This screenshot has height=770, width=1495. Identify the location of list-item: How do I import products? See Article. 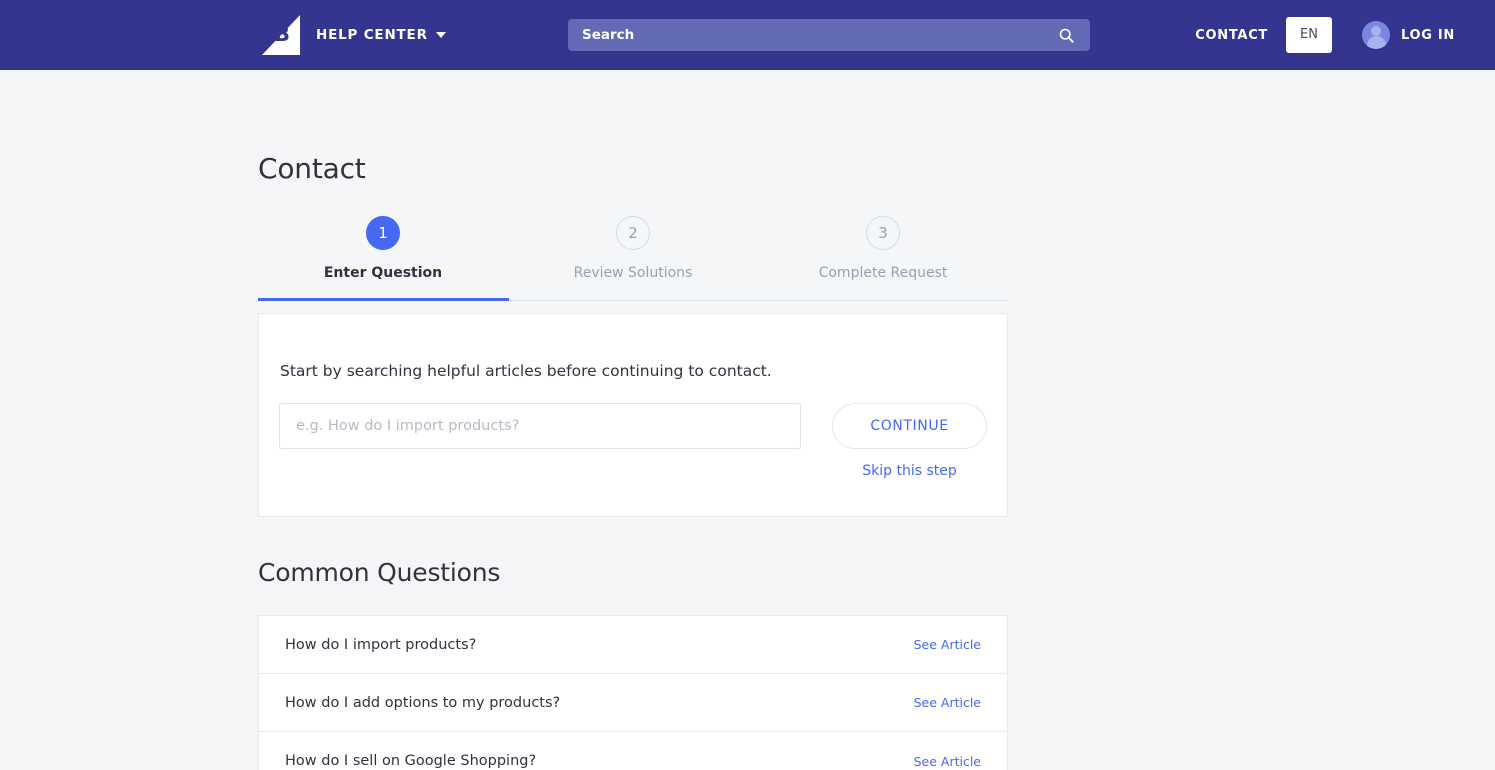
(633, 645).